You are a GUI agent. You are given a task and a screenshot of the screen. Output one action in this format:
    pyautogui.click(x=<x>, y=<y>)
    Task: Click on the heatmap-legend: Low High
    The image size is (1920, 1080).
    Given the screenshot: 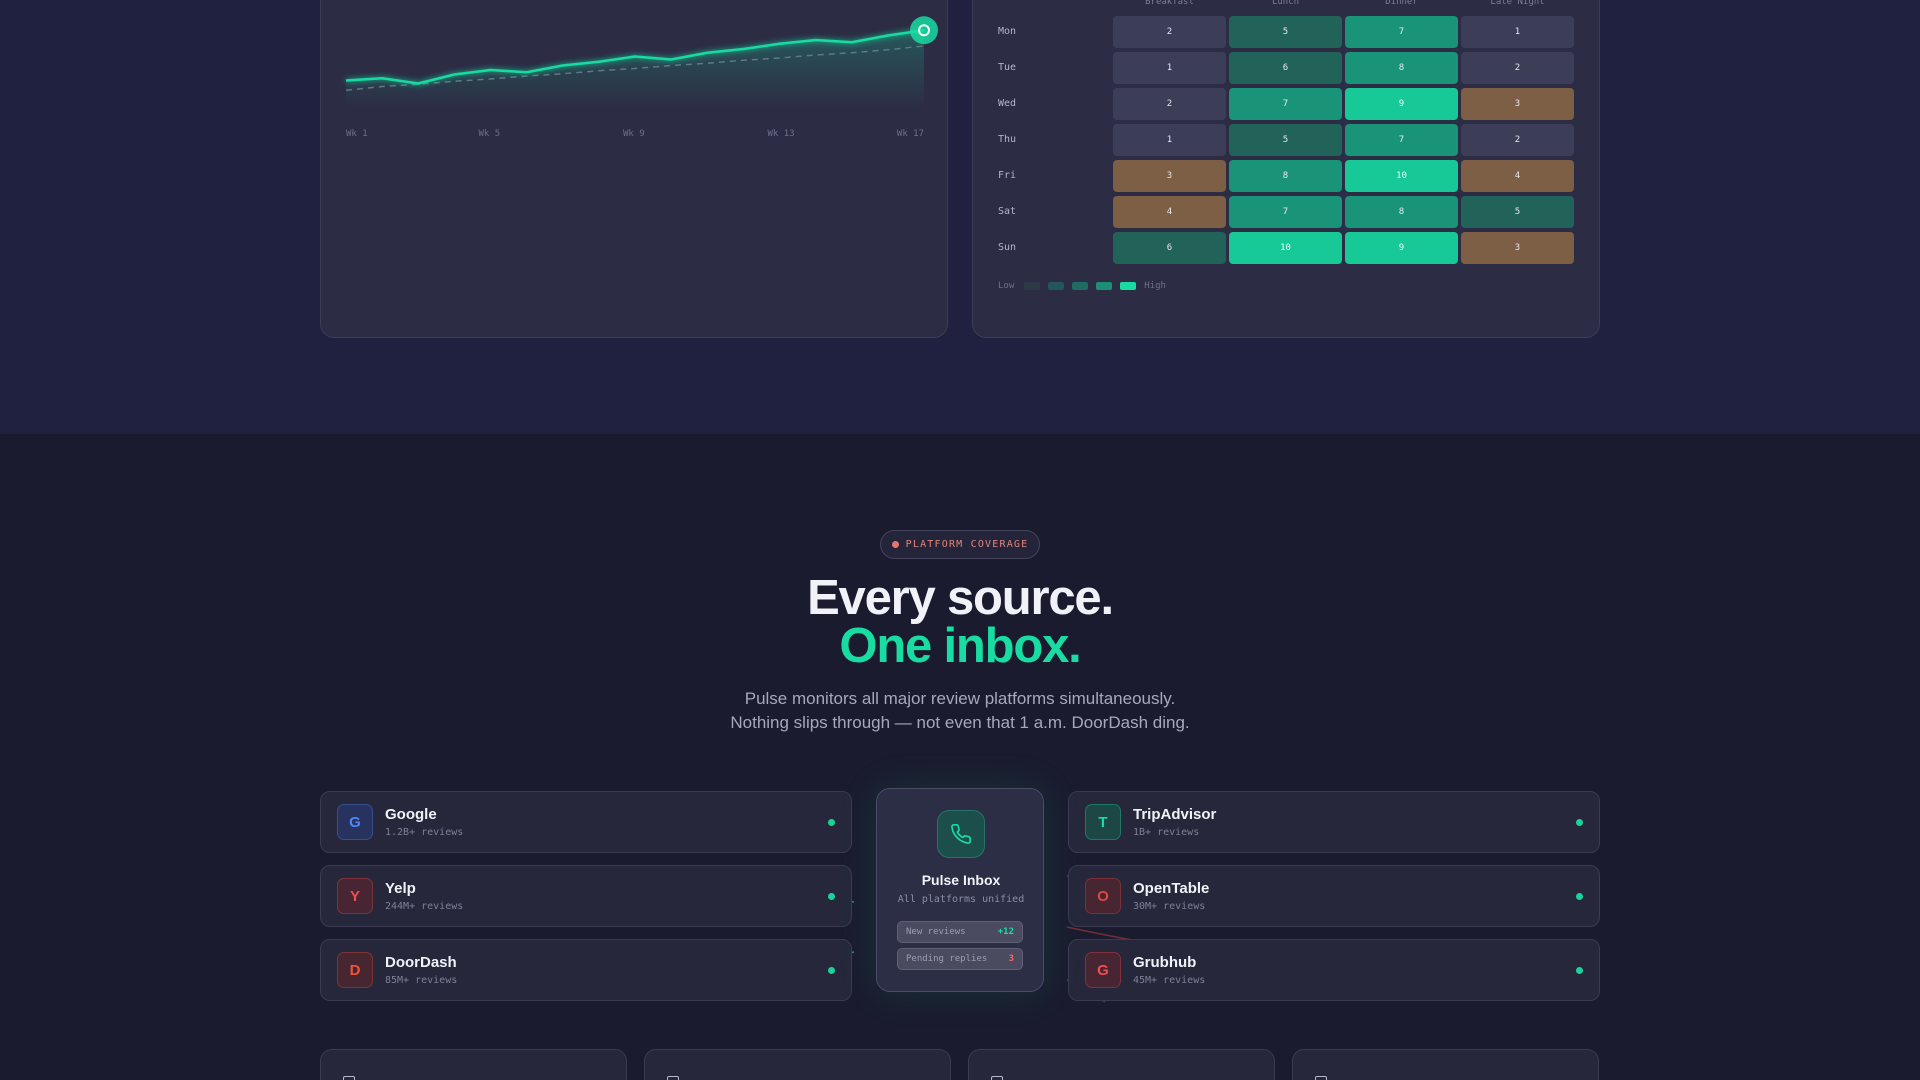 What is the action you would take?
    pyautogui.click(x=1087, y=287)
    